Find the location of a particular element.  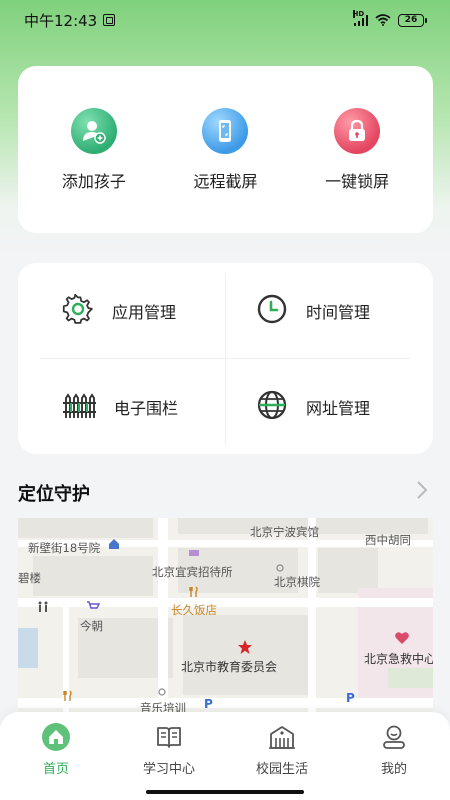

tab-home: 首页 is located at coordinates (56, 749).